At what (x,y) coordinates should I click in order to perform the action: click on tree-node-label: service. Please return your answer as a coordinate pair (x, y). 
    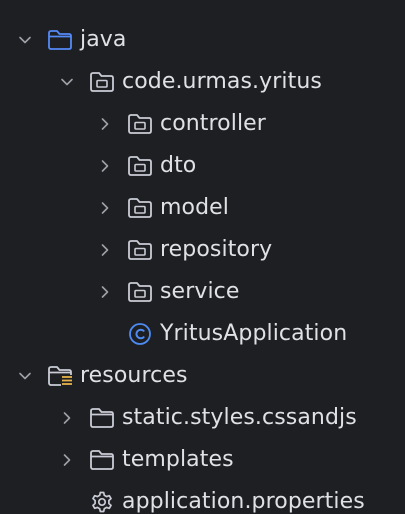
    Looking at the image, I should click on (200, 291).